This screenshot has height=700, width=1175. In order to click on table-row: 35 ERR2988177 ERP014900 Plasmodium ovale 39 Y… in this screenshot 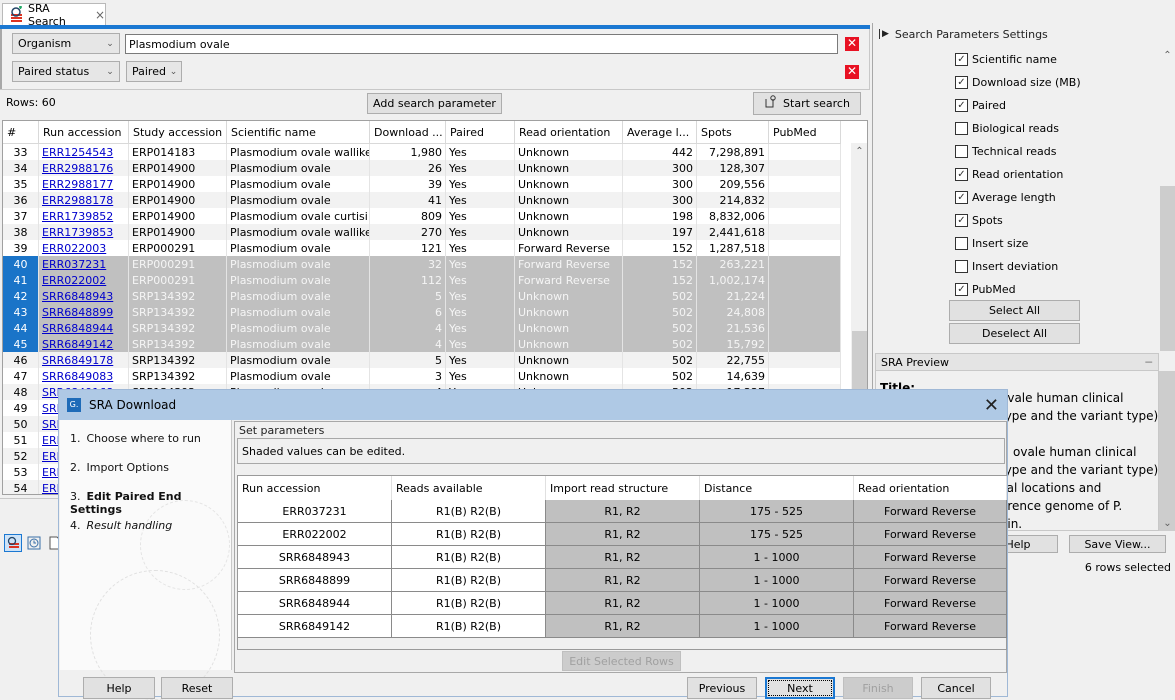, I will do `click(422, 184)`.